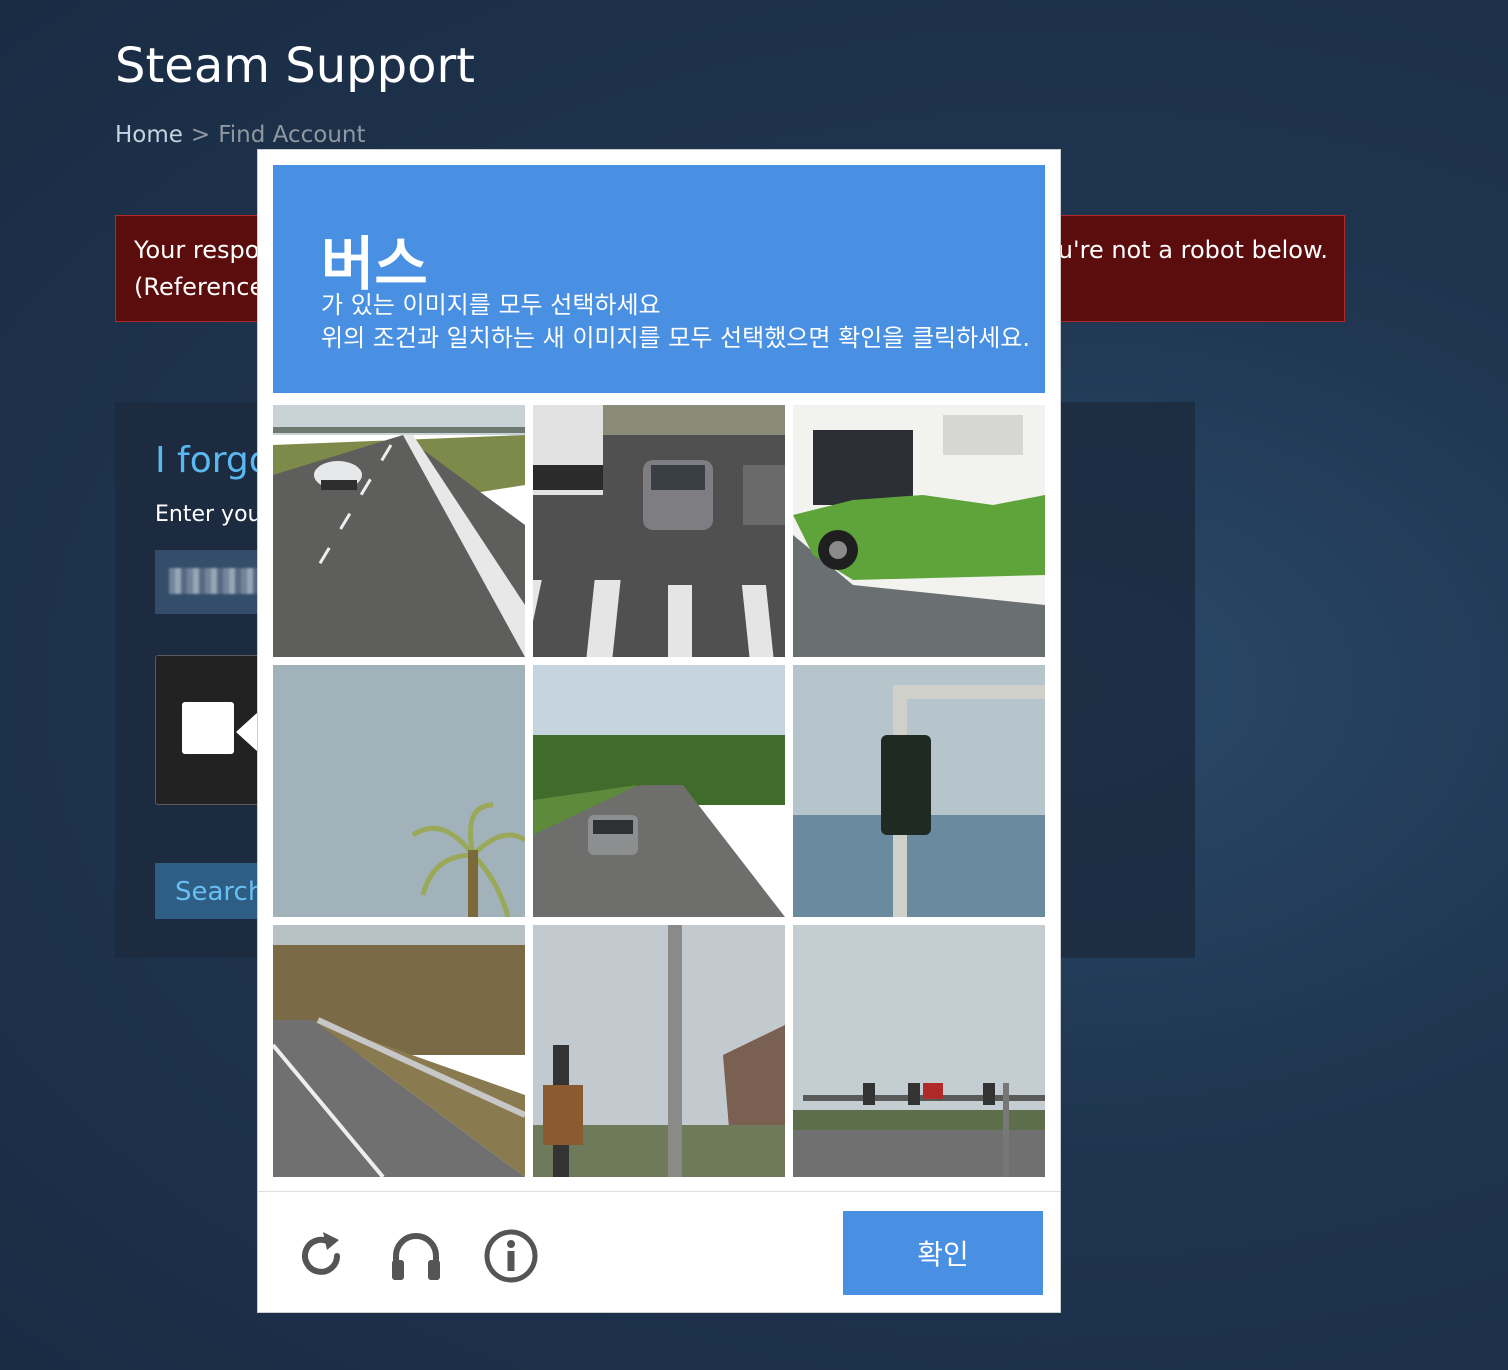 The width and height of the screenshot is (1508, 1370). What do you see at coordinates (491, 305) in the screenshot?
I see `captcha-instruction-line1: 가 있는 이미지를 모두 선택하세요` at bounding box center [491, 305].